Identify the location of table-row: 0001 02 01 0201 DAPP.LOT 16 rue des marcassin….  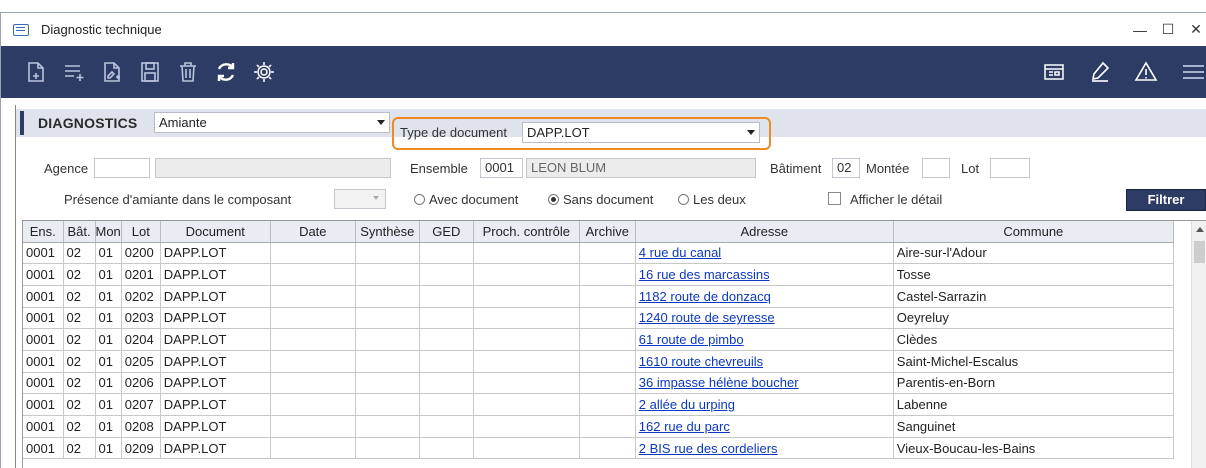
(598, 274).